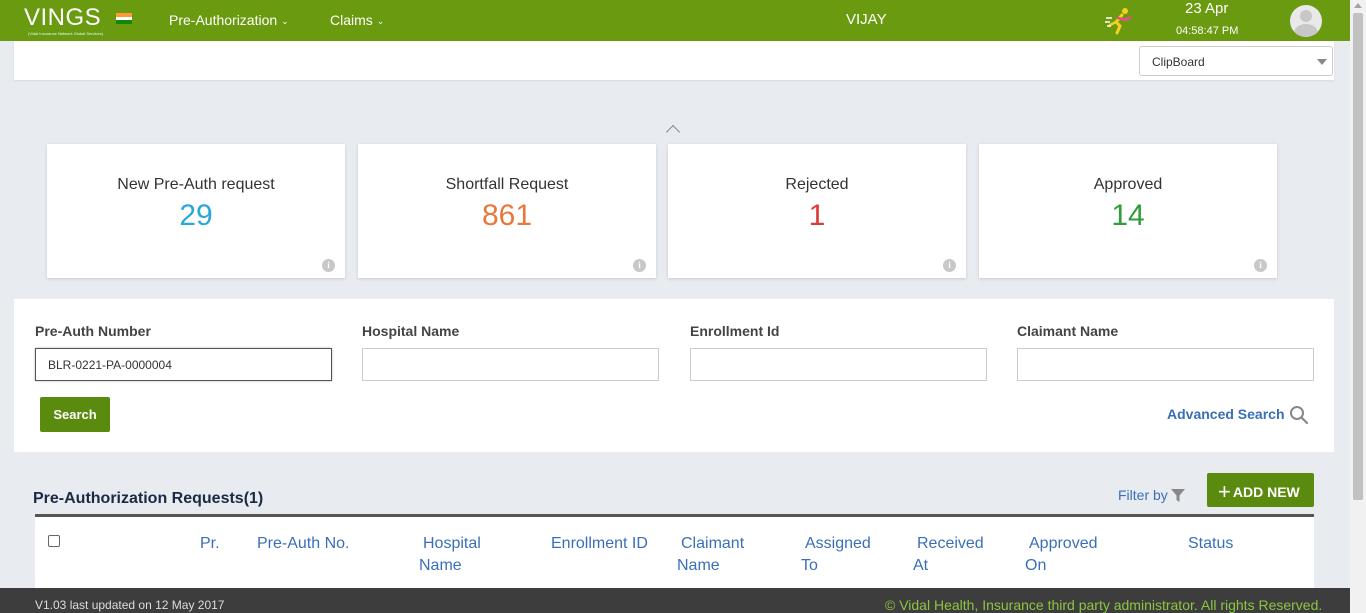  Describe the element at coordinates (809, 565) in the screenshot. I see `column-header-line: To` at that location.